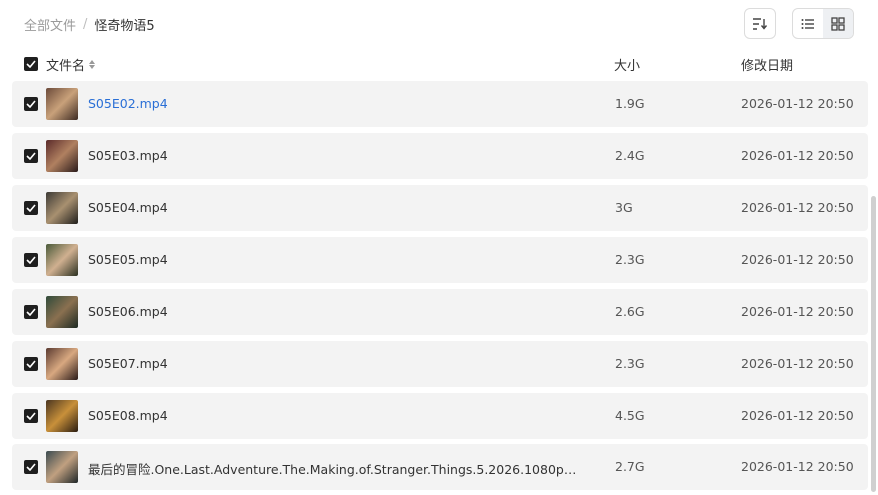  I want to click on scrollbar, so click(873, 344).